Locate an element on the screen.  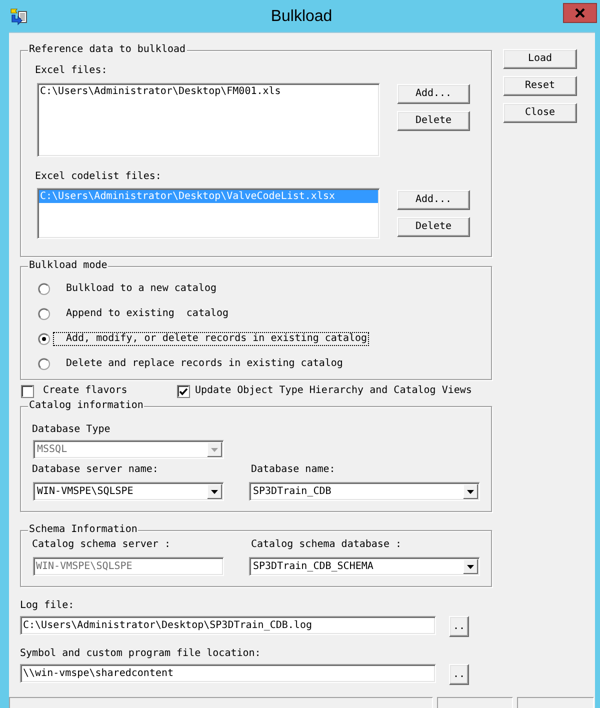
dropdown: WIN-VMSPE\SQLSPE is located at coordinates (128, 491).